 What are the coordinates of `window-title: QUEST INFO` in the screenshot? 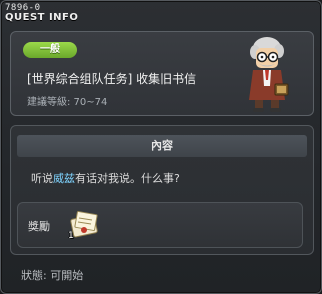 It's located at (42, 17).